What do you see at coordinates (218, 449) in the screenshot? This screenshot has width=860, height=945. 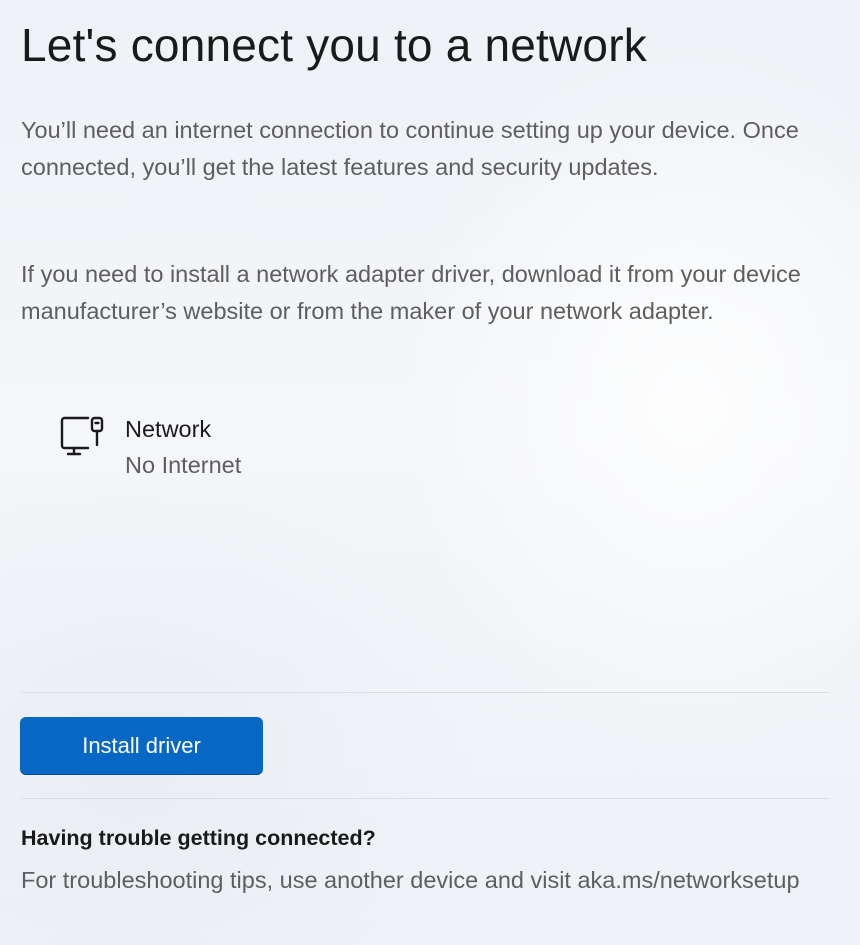 I see `network-list-item: Network No Internet` at bounding box center [218, 449].